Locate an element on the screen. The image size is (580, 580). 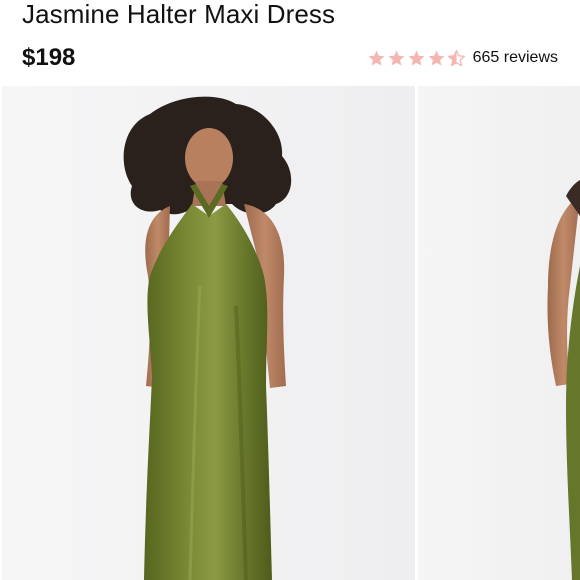
model-face is located at coordinates (209, 158).